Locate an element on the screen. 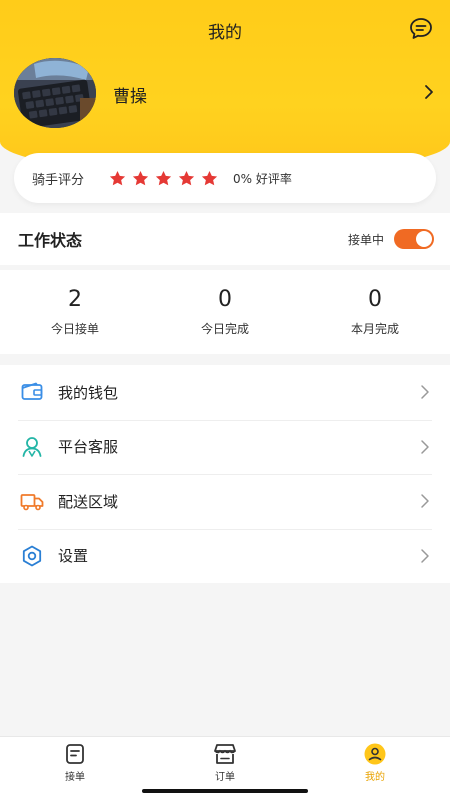  accept-orders-toggle is located at coordinates (414, 239).